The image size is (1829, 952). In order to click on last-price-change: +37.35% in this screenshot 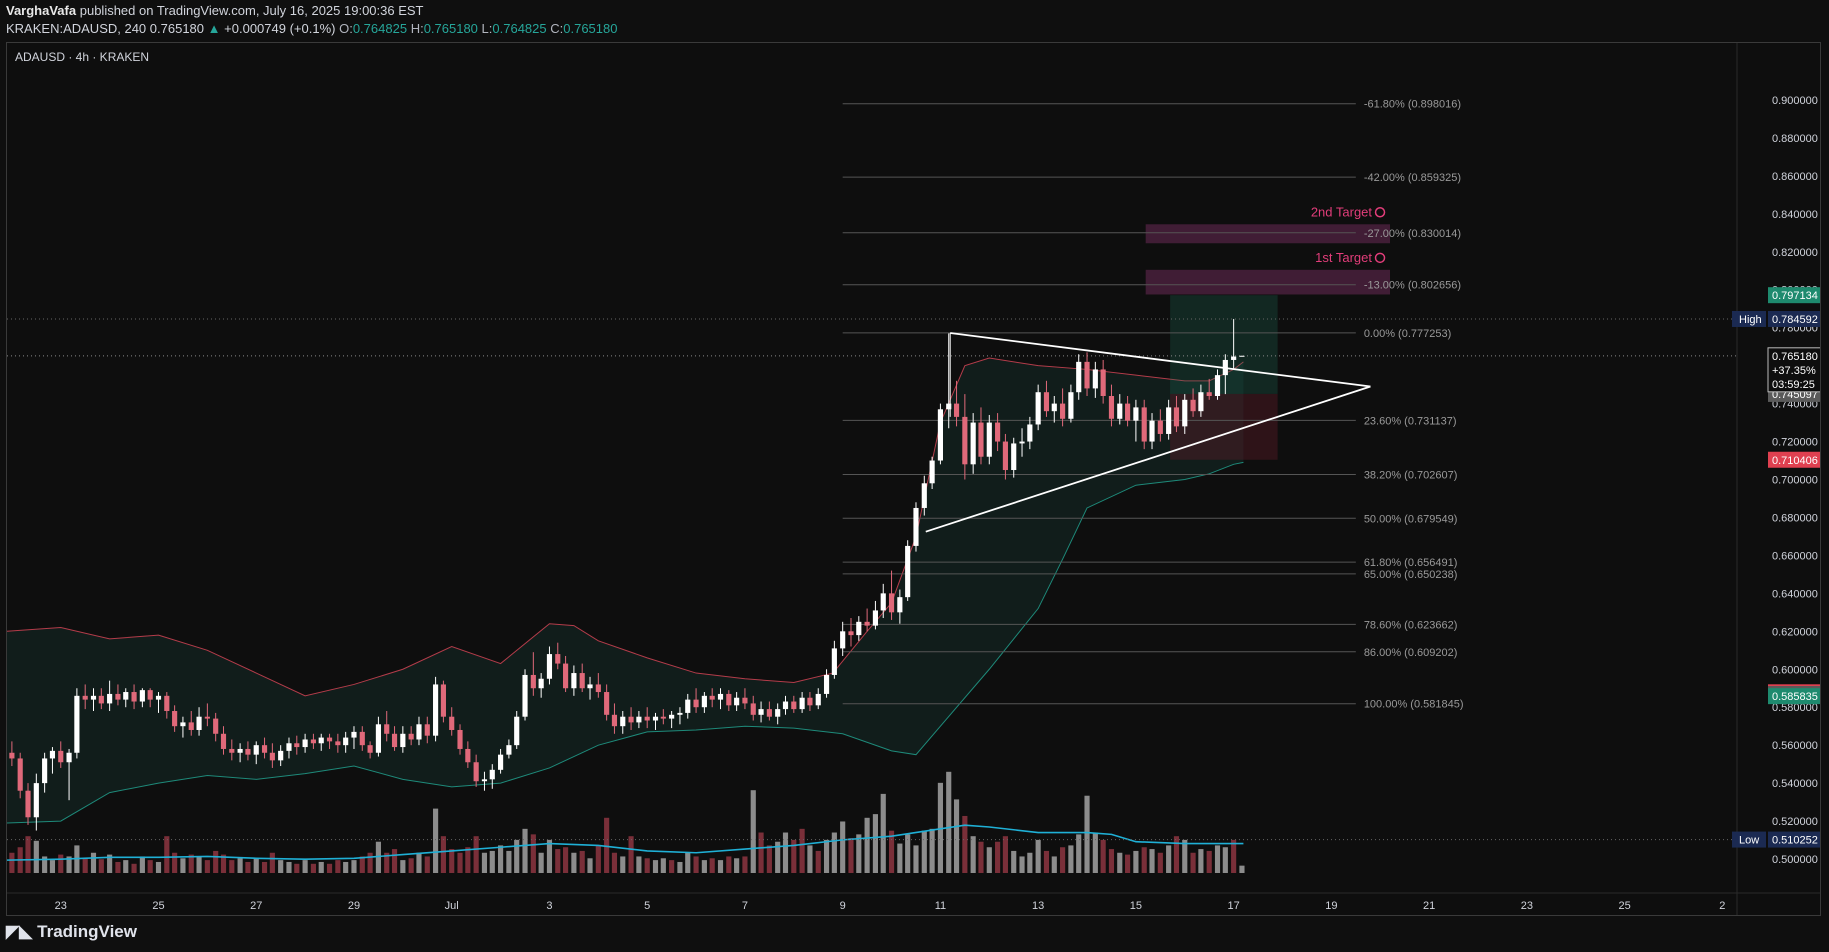, I will do `click(1794, 371)`.